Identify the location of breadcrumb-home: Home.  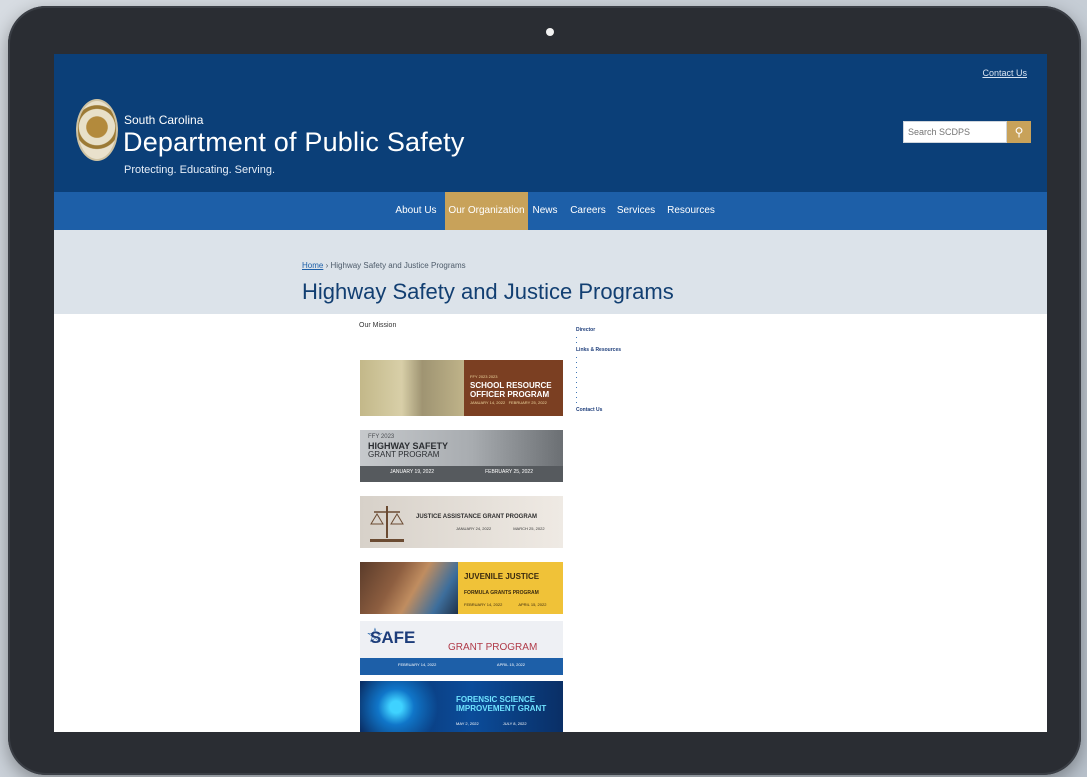
(312, 265).